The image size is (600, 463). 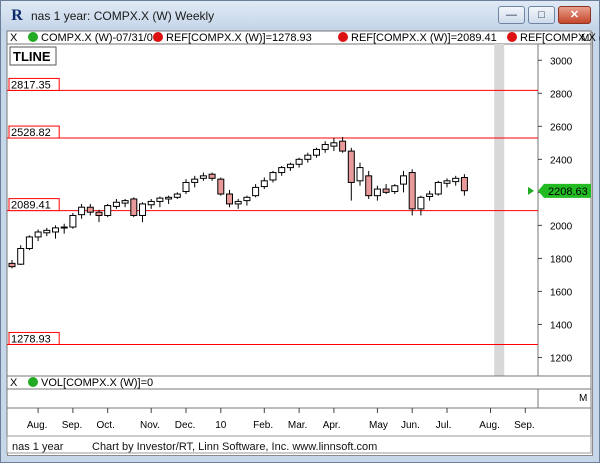 I want to click on ref1-label: REF[COMPX.X (W)]=1278.93, so click(x=239, y=38).